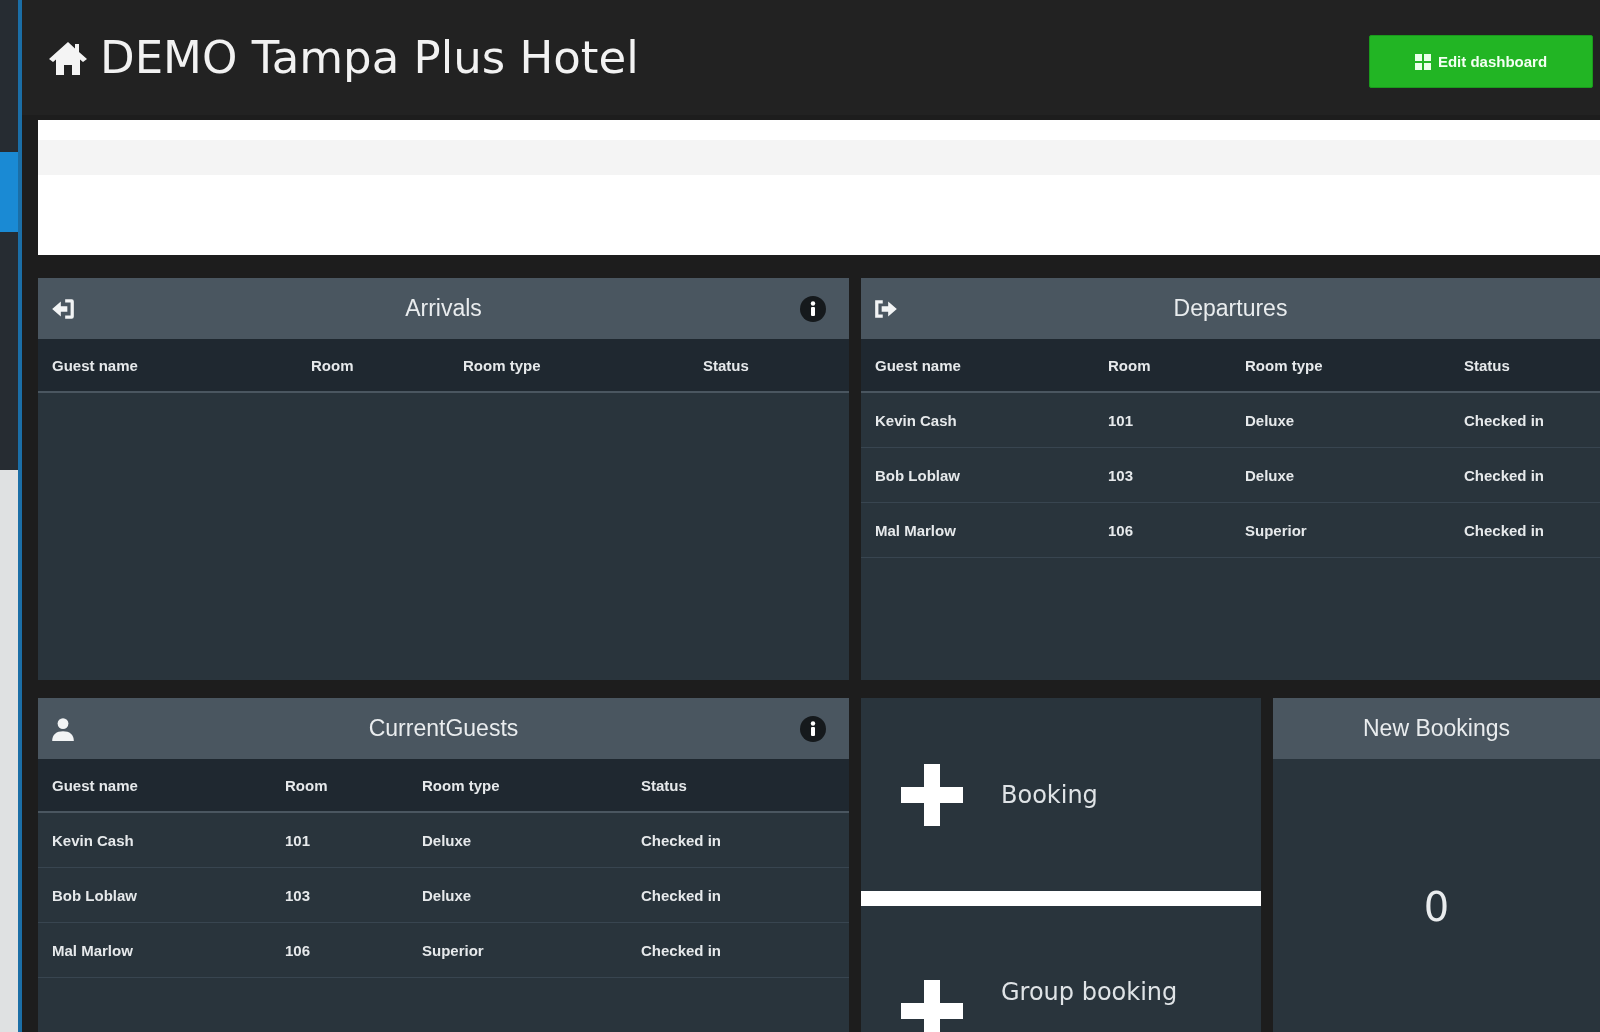  What do you see at coordinates (1436, 728) in the screenshot?
I see `panel-title: New Bookings` at bounding box center [1436, 728].